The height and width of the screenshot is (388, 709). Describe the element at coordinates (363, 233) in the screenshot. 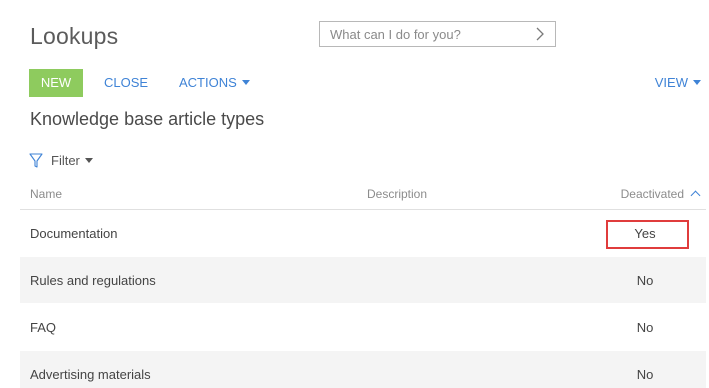

I see `table-row: Documentation Yes` at that location.